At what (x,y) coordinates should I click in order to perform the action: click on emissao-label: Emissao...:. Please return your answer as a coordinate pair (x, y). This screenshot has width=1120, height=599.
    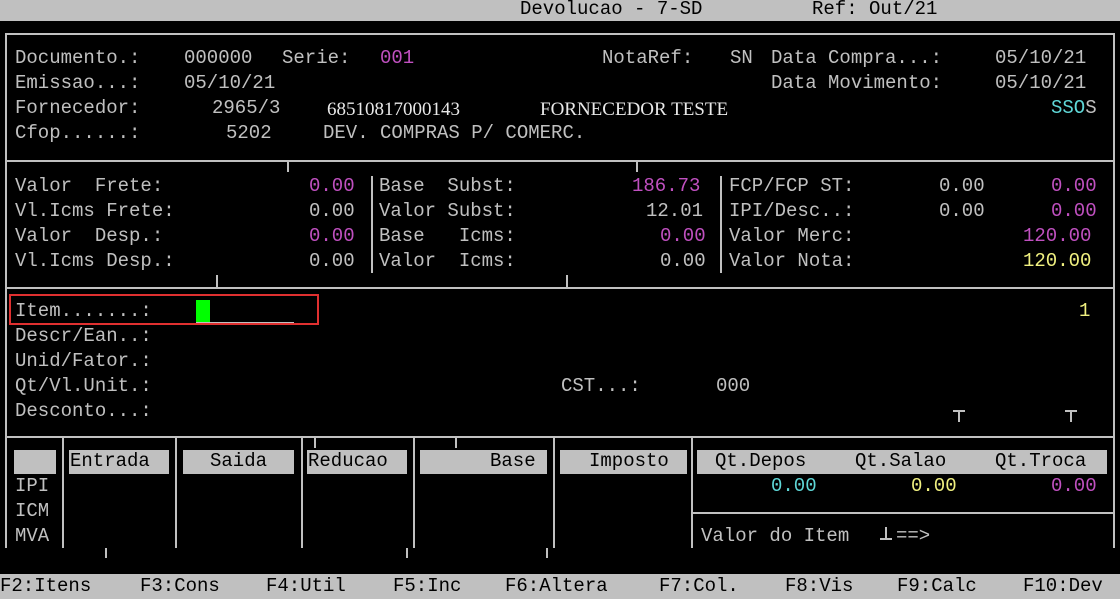
    Looking at the image, I should click on (78, 83).